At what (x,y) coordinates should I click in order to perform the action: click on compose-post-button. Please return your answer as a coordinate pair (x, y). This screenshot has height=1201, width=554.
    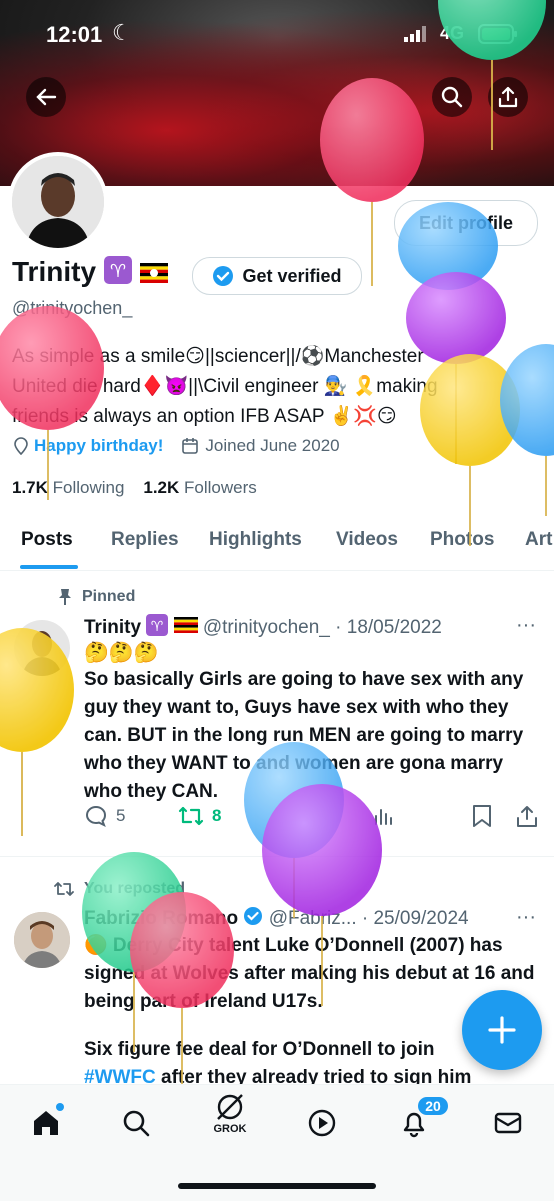
    Looking at the image, I should click on (502, 1030).